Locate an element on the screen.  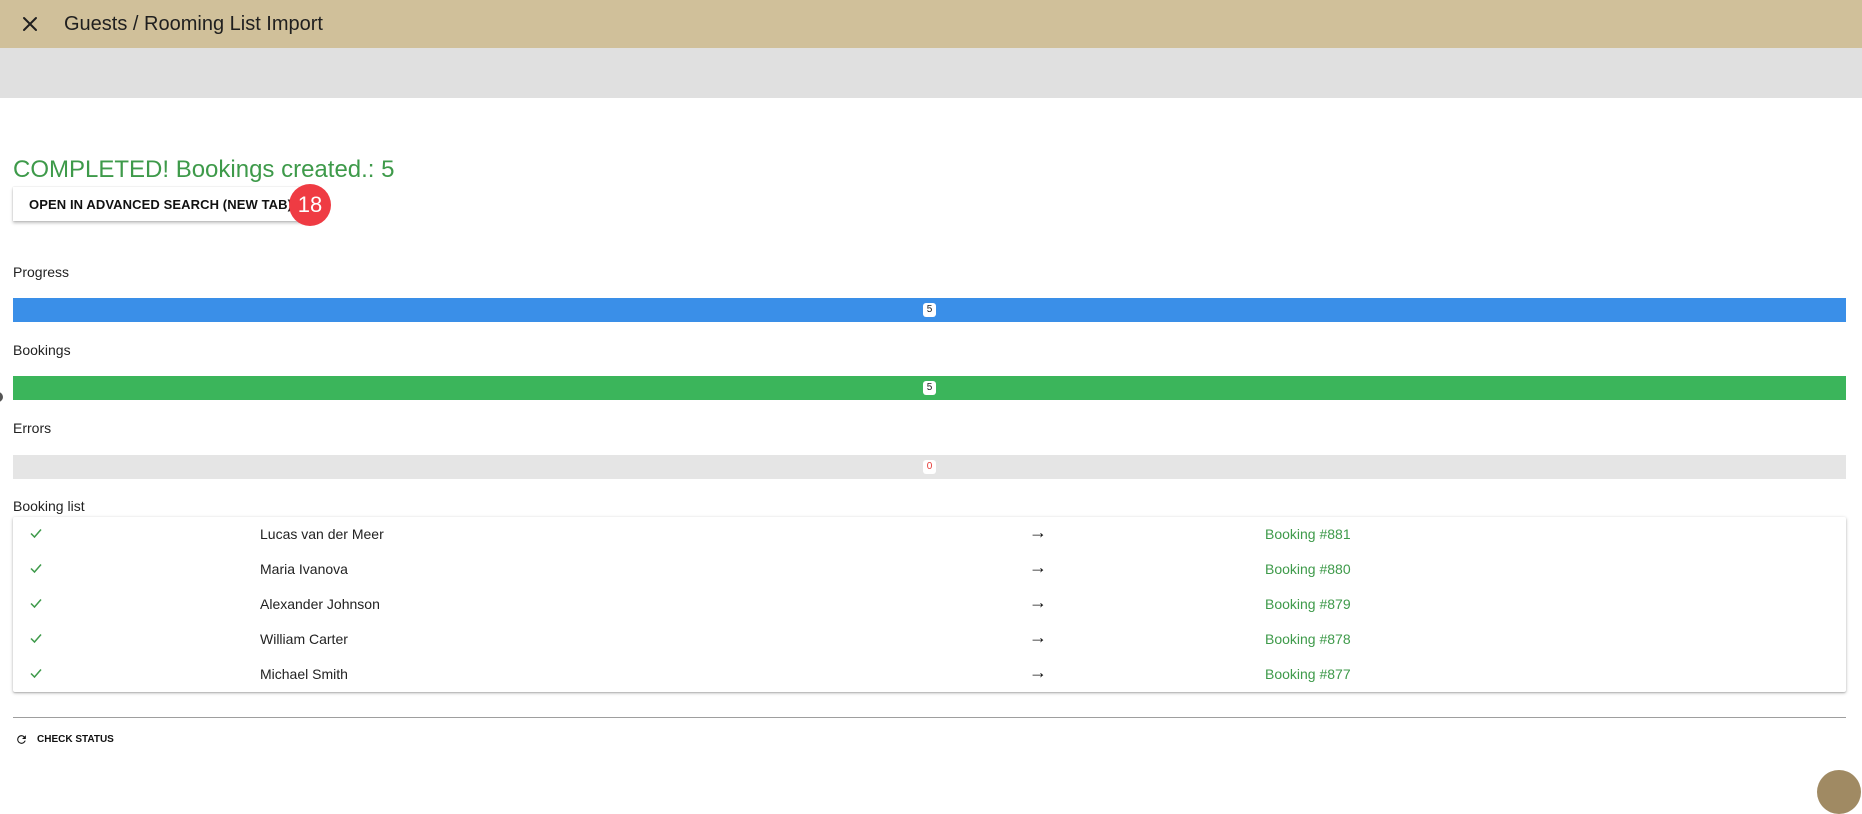
open-advanced-search-button: OPEN IN ADVANCED SEARCH (NEW TAB) is located at coordinates (161, 204).